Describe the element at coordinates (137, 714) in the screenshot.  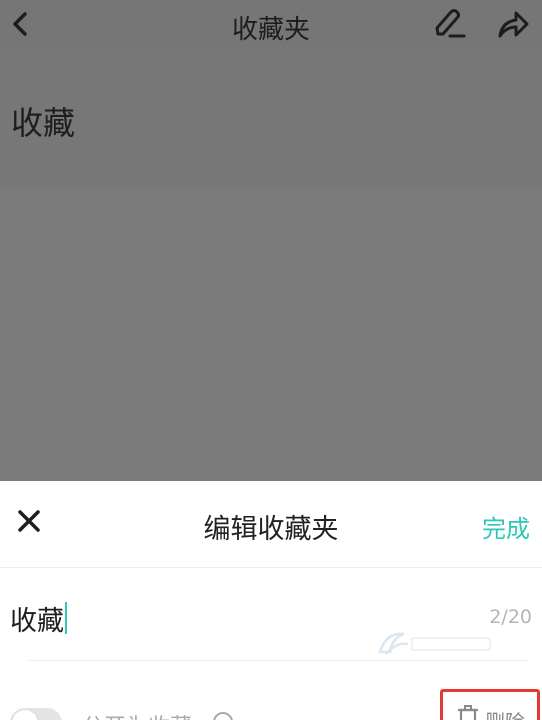
I see `public-label: 公开为收藏` at that location.